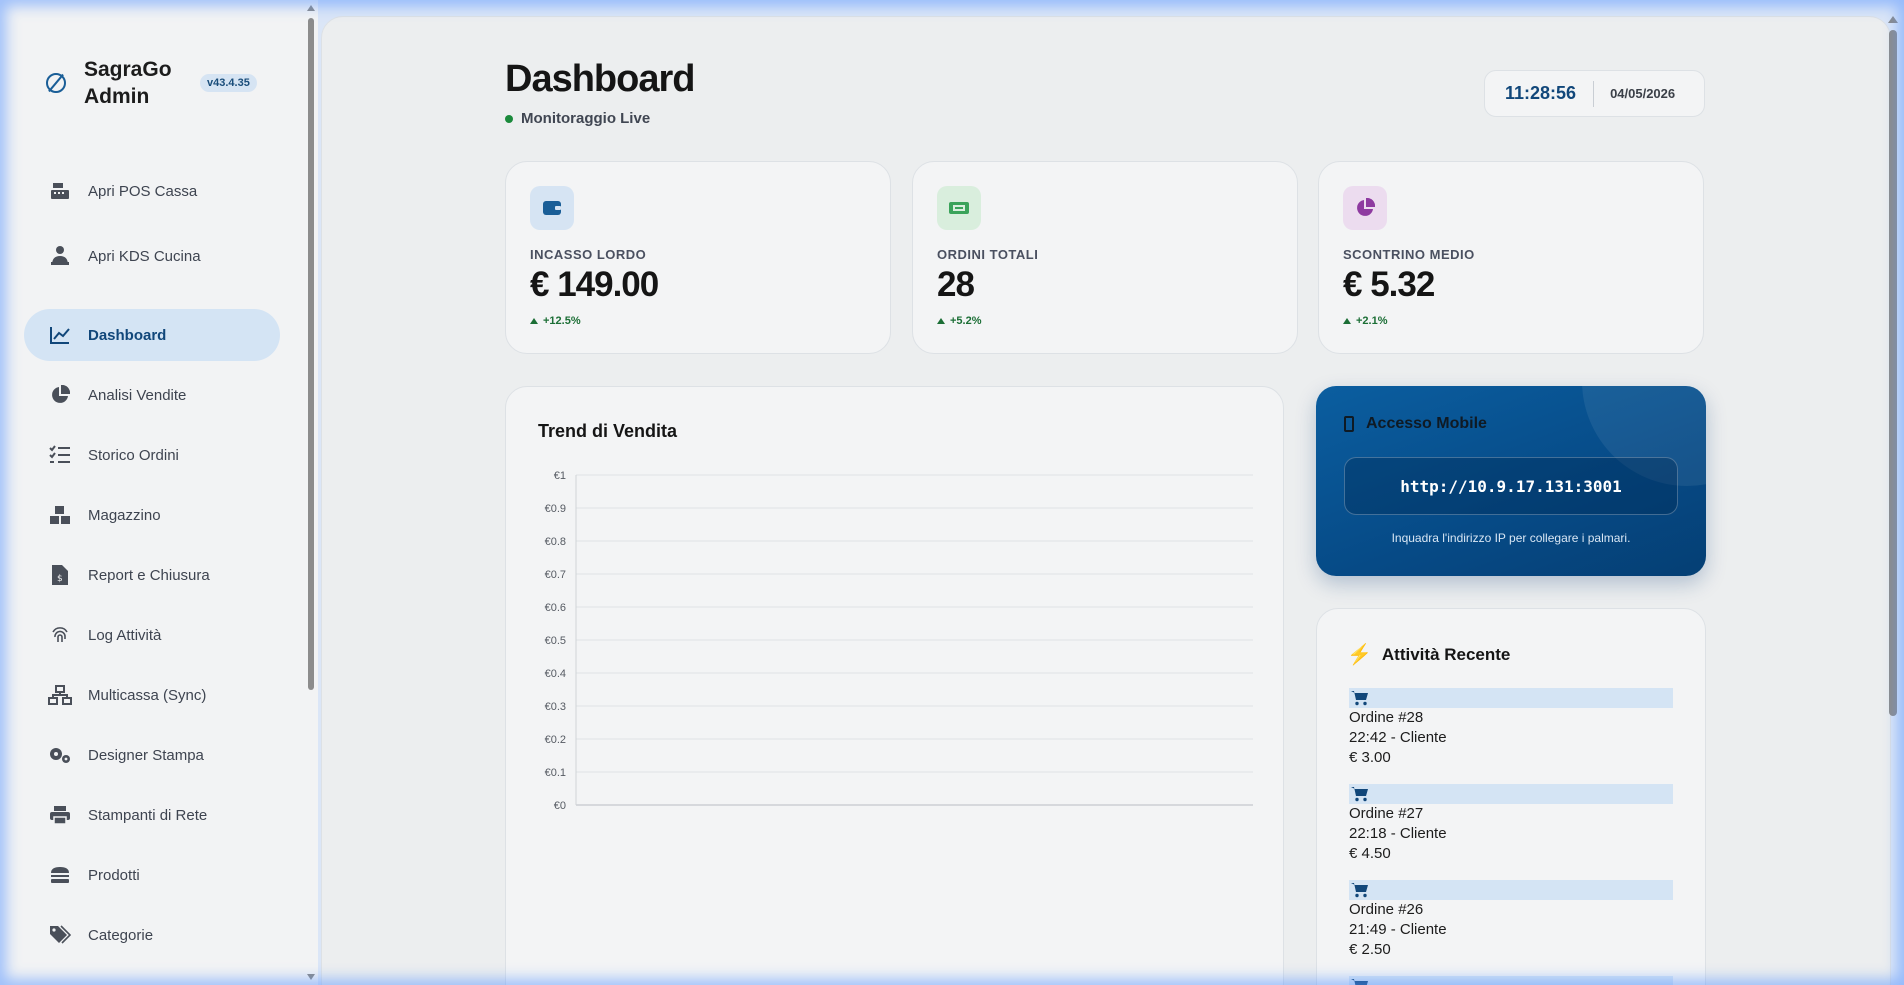  What do you see at coordinates (60, 191) in the screenshot?
I see `cash-register-icon` at bounding box center [60, 191].